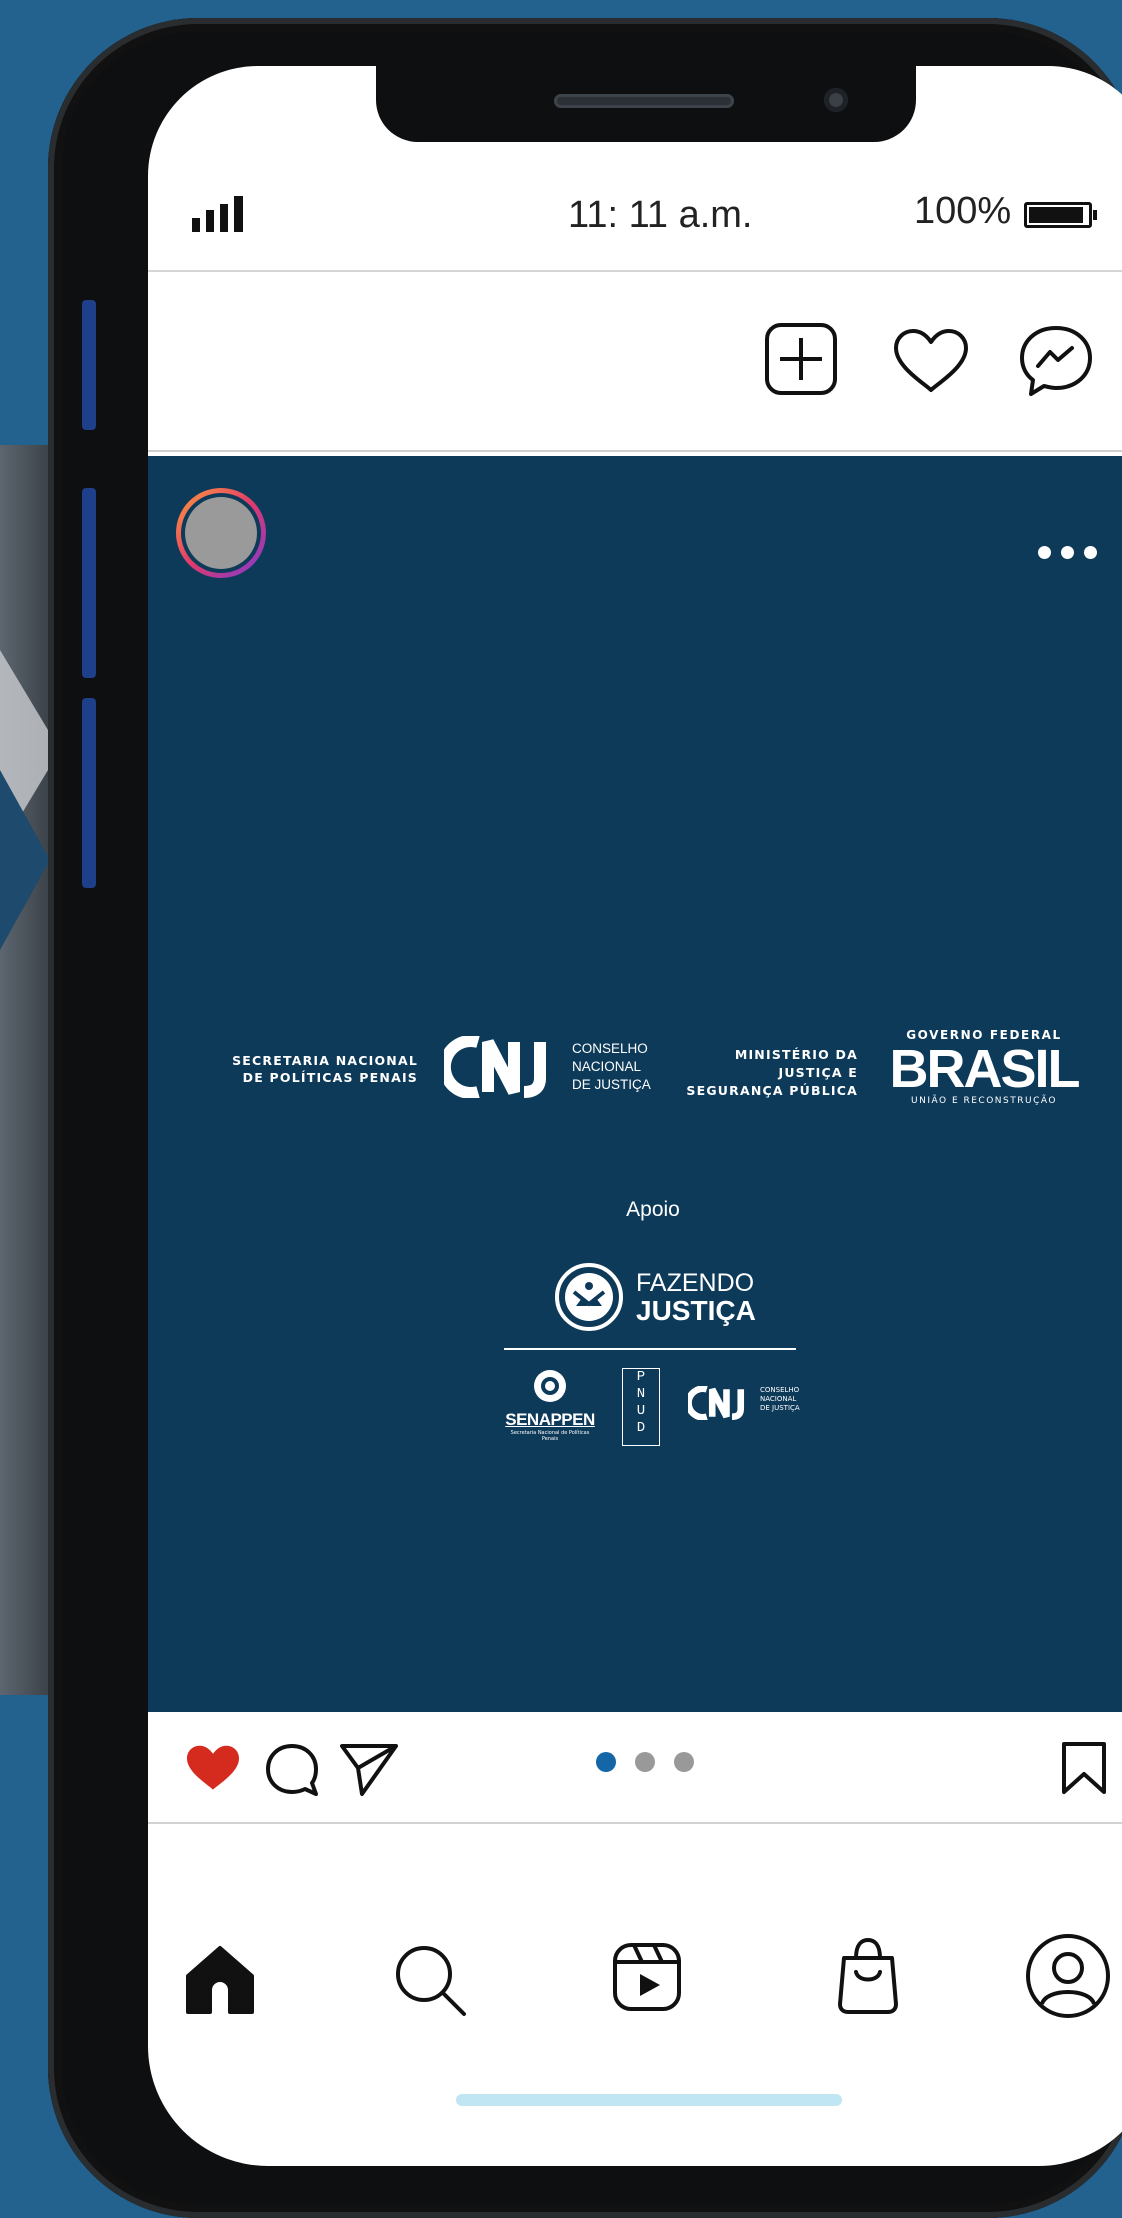 This screenshot has width=1122, height=2218. Describe the element at coordinates (647, 1977) in the screenshot. I see `reels-icon` at that location.